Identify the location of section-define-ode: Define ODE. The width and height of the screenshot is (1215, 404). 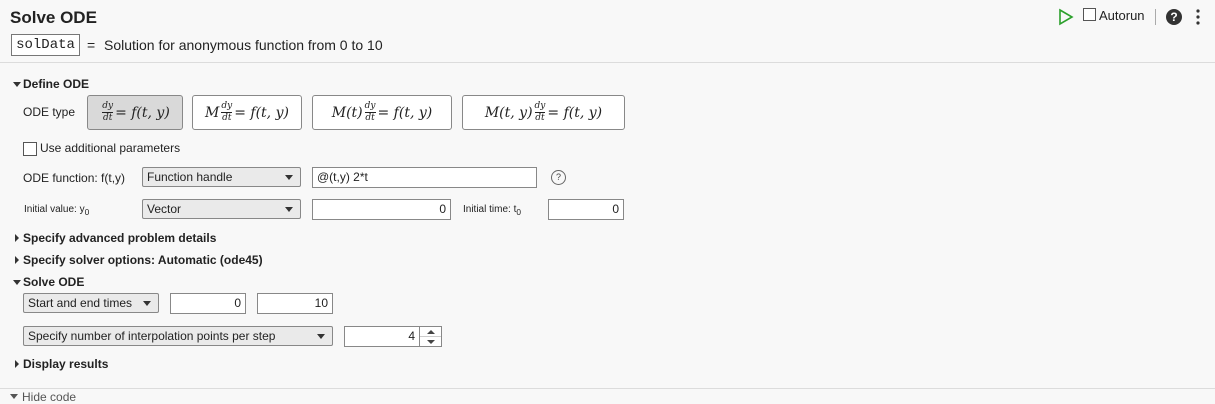
(56, 84).